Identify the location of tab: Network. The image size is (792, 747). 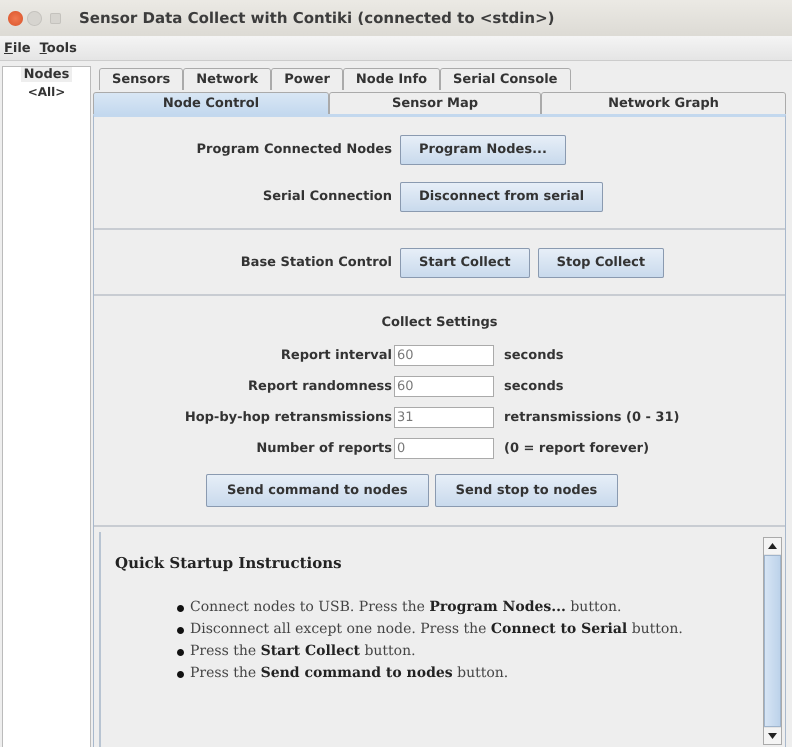
(227, 79).